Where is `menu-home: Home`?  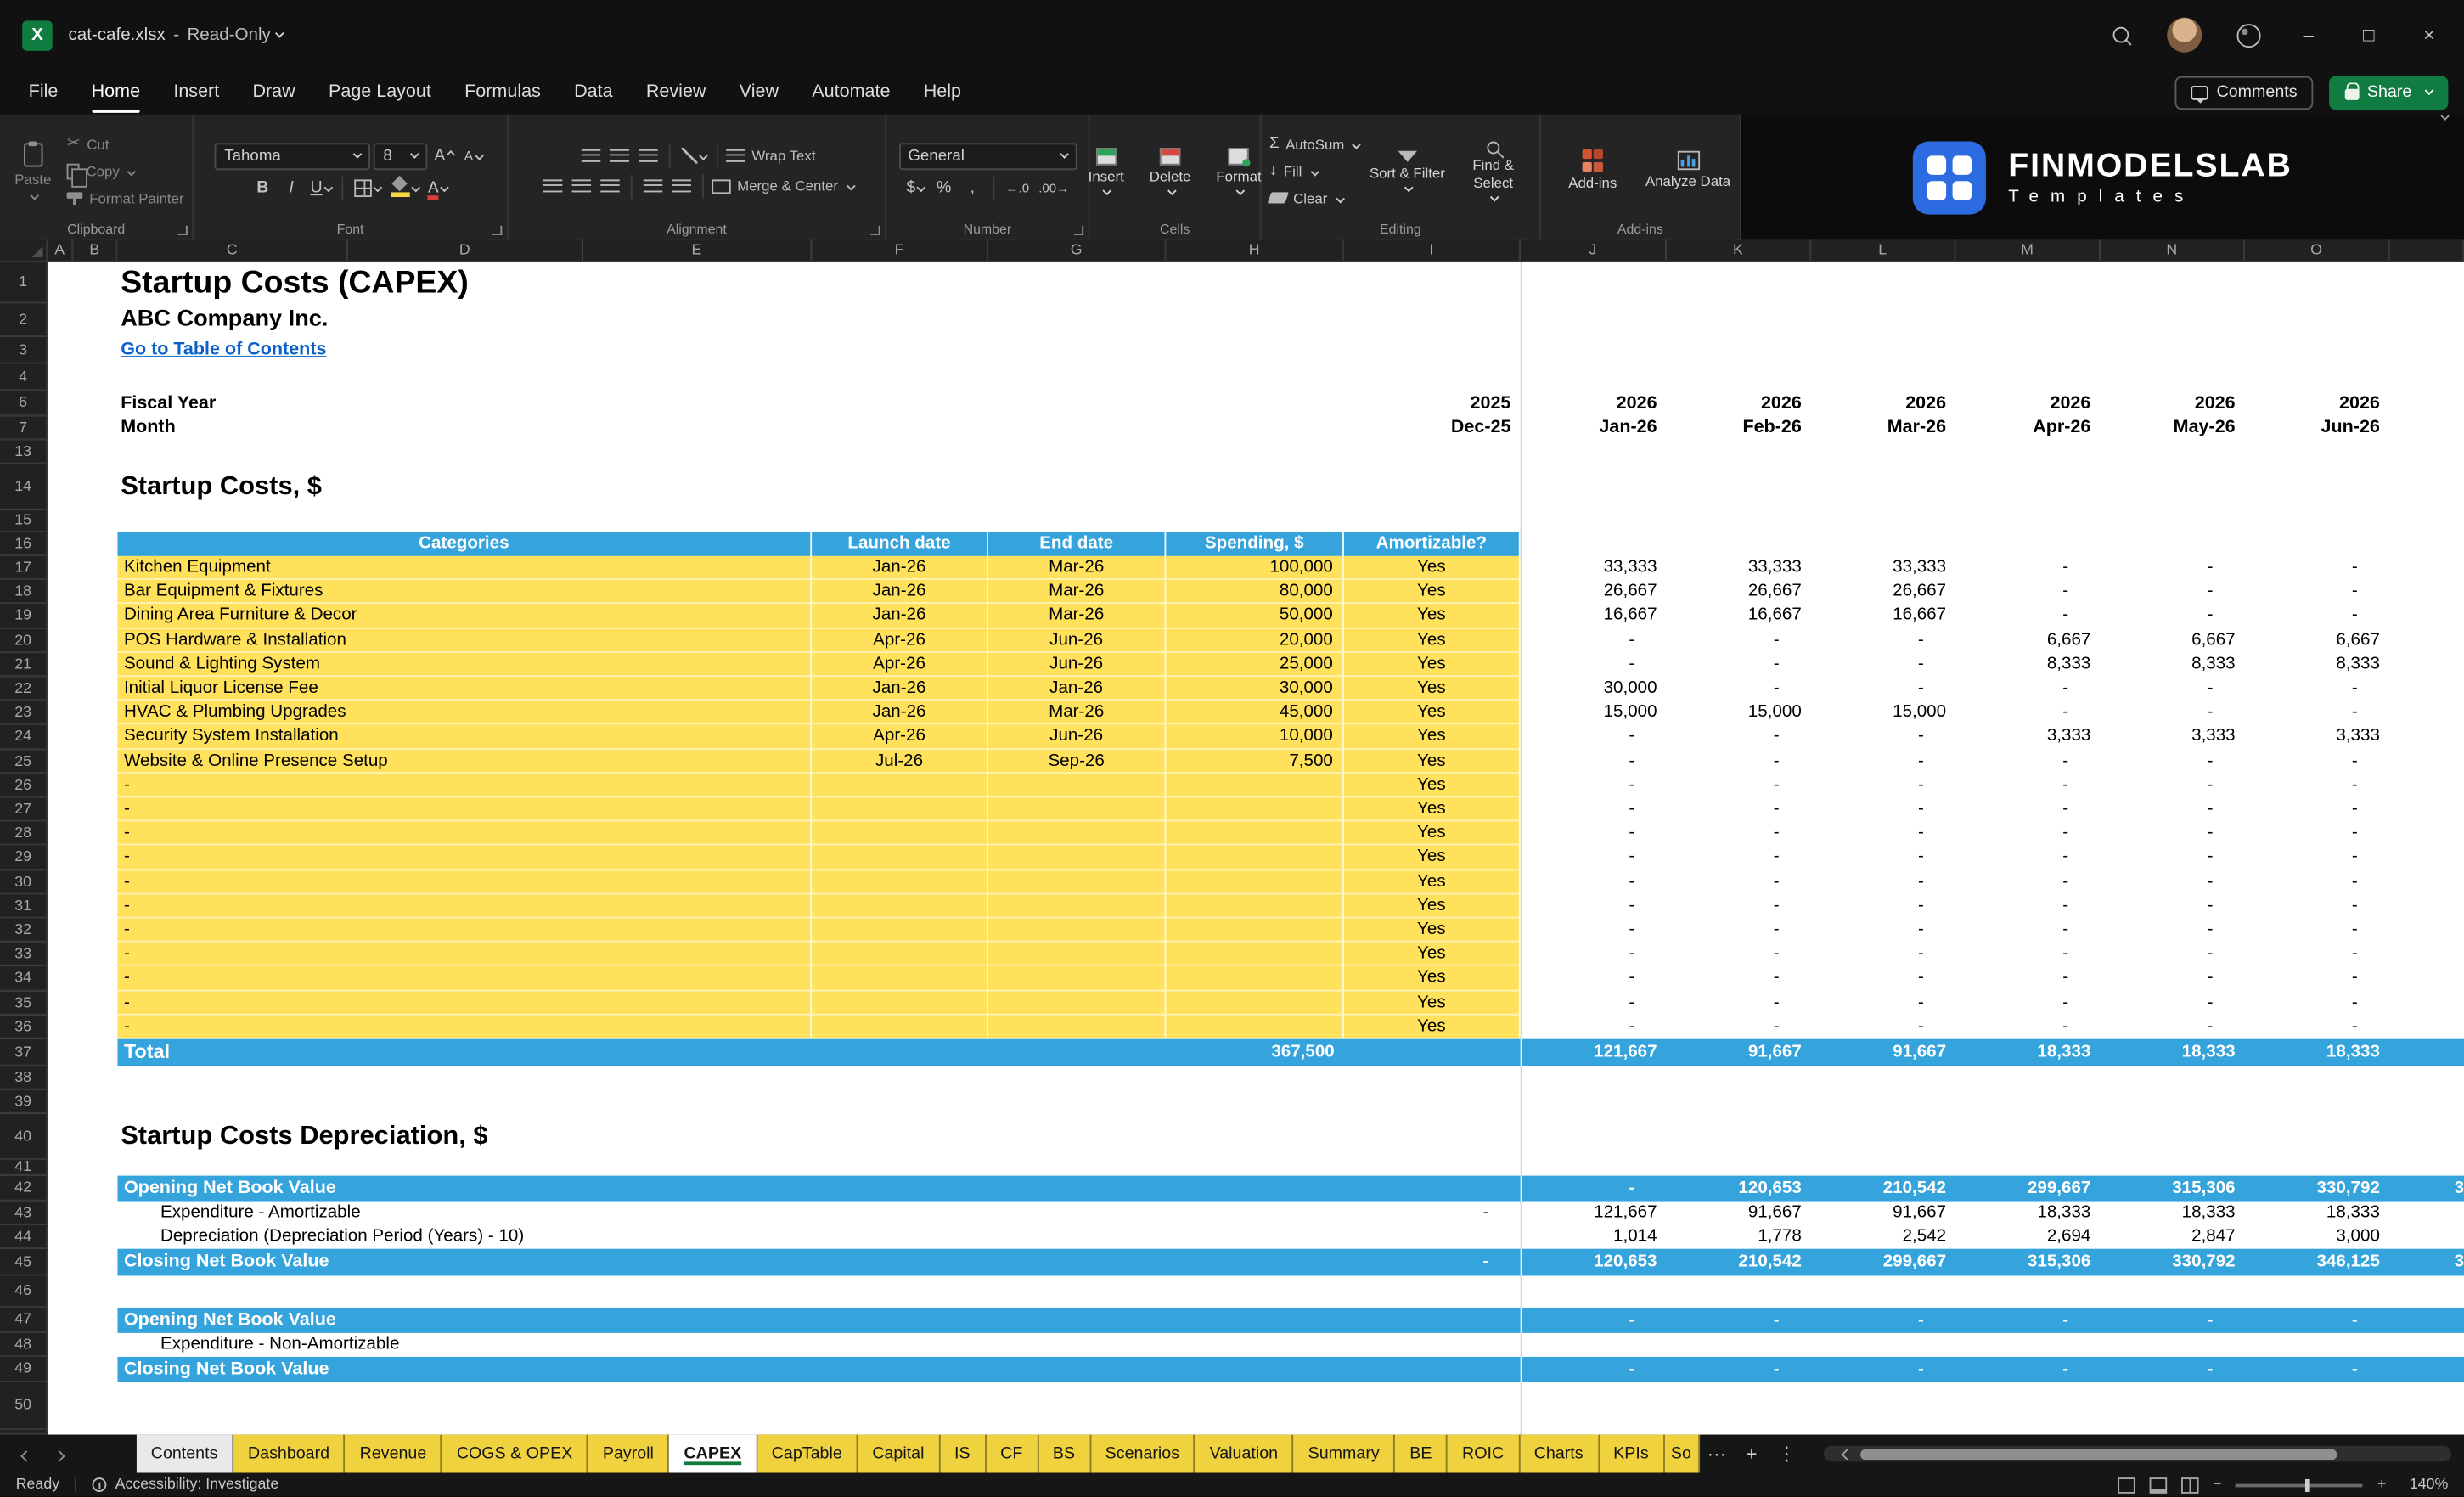
menu-home: Home is located at coordinates (115, 92).